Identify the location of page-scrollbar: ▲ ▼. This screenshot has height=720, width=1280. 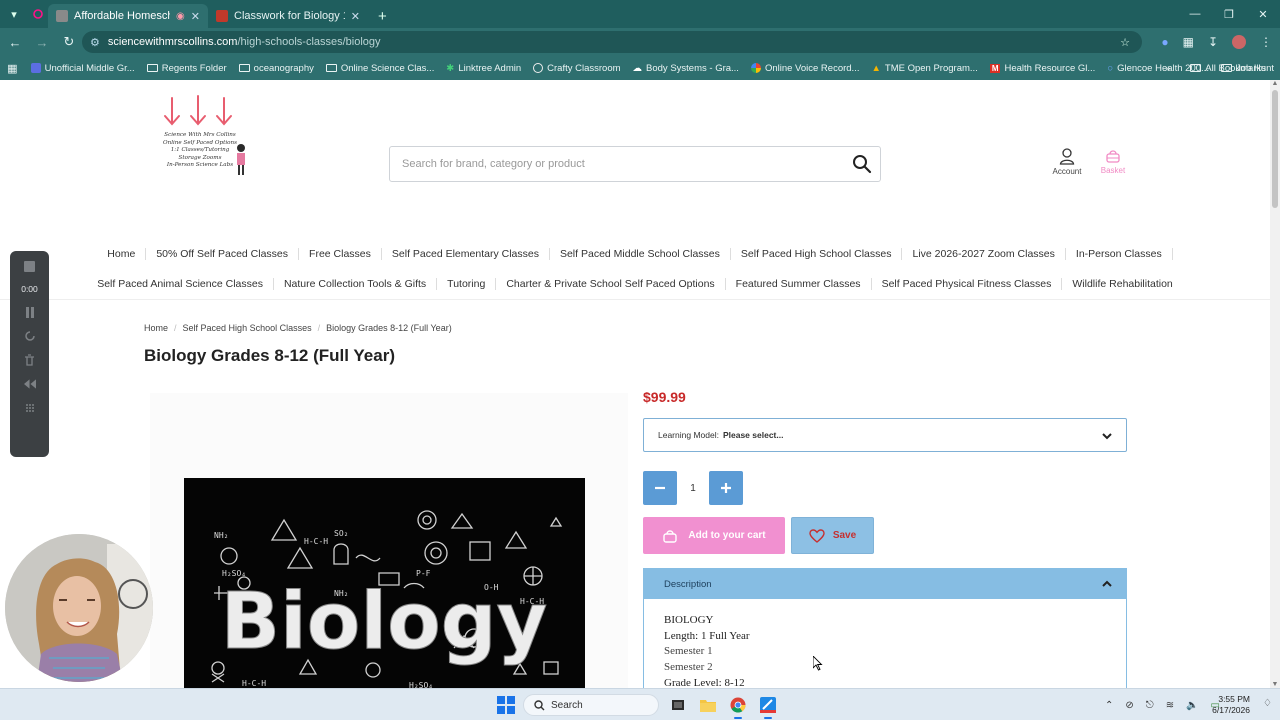
(1275, 384).